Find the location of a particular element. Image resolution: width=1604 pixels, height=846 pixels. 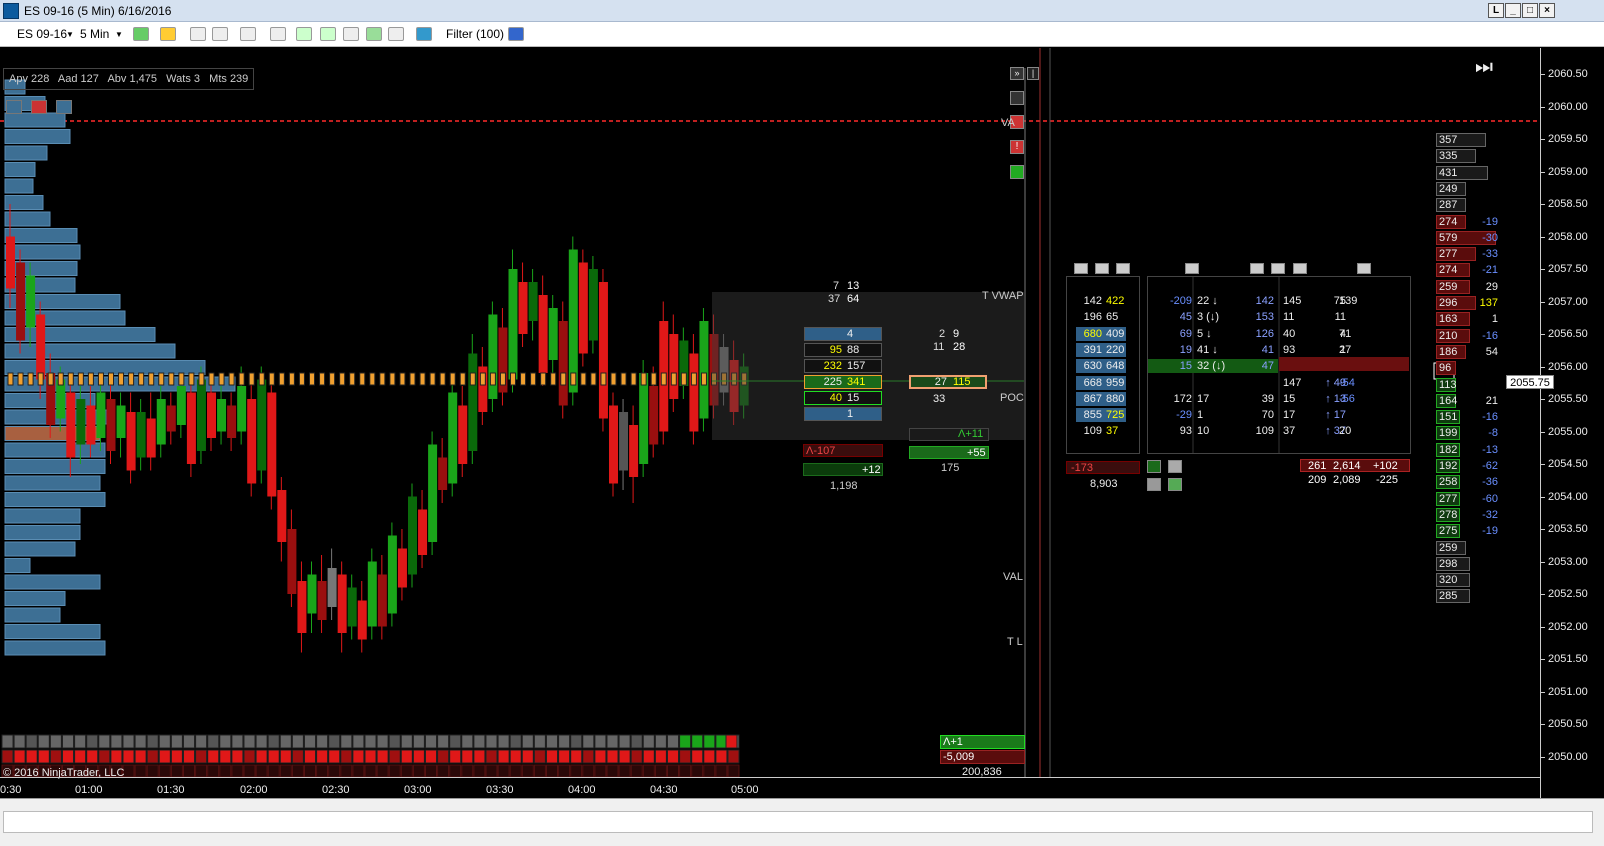

val-label: VAL is located at coordinates (1013, 577).